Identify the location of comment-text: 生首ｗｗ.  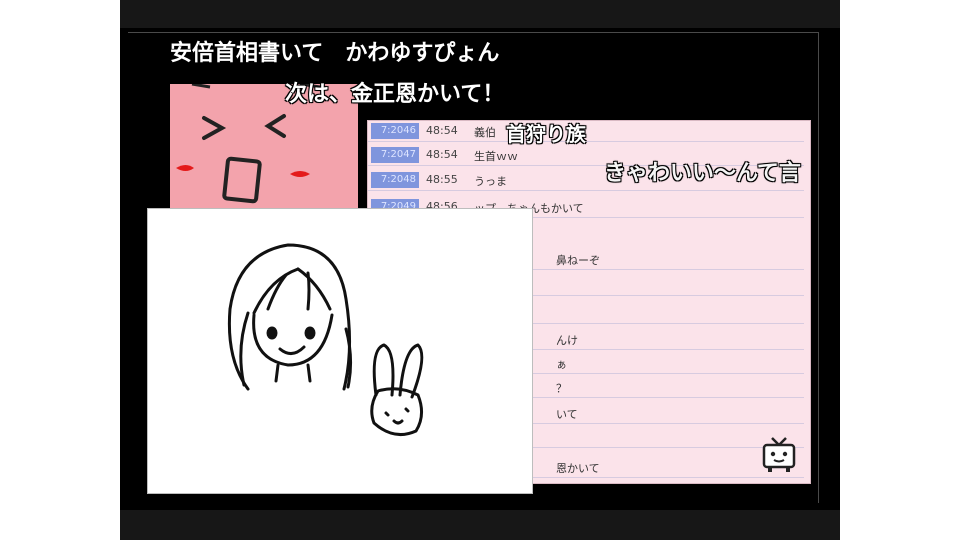
(496, 156).